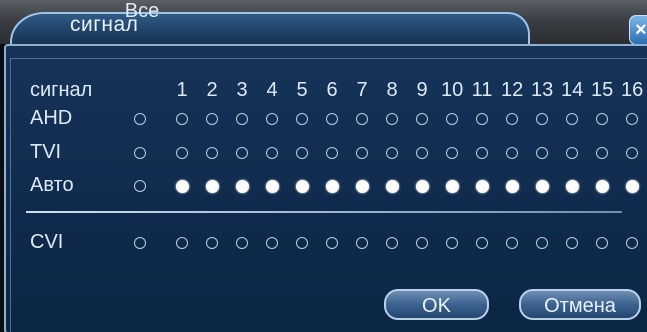  I want to click on channel-header-12: 12, so click(512, 90).